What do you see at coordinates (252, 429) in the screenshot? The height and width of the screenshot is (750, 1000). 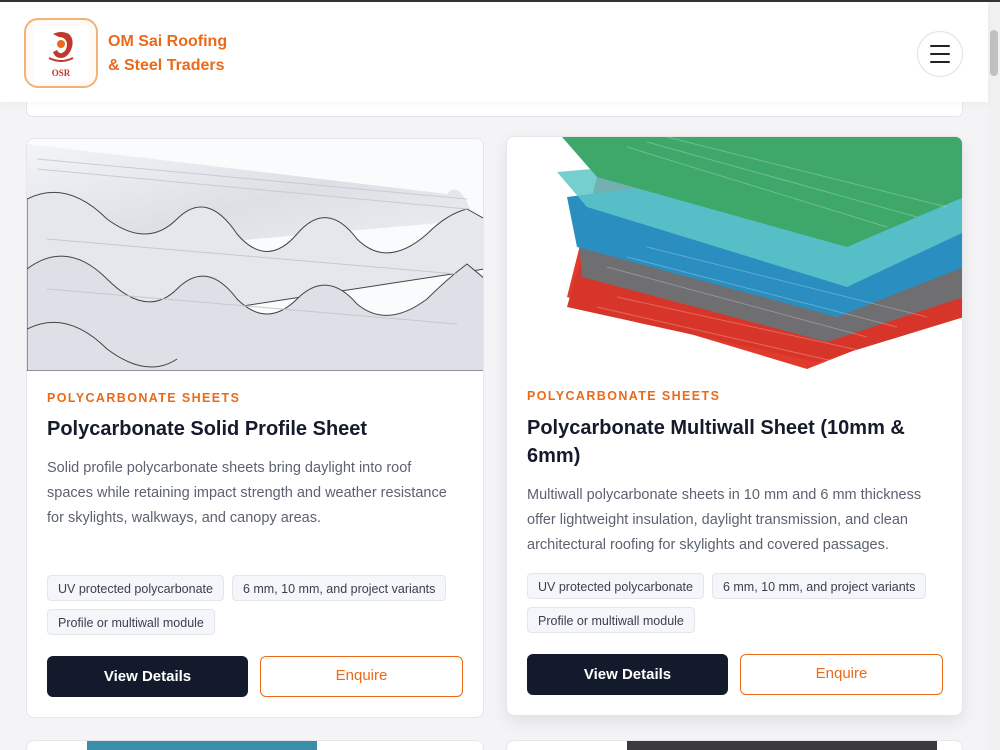 I see `product-title: Polycarbonate Solid Profile Sheet` at bounding box center [252, 429].